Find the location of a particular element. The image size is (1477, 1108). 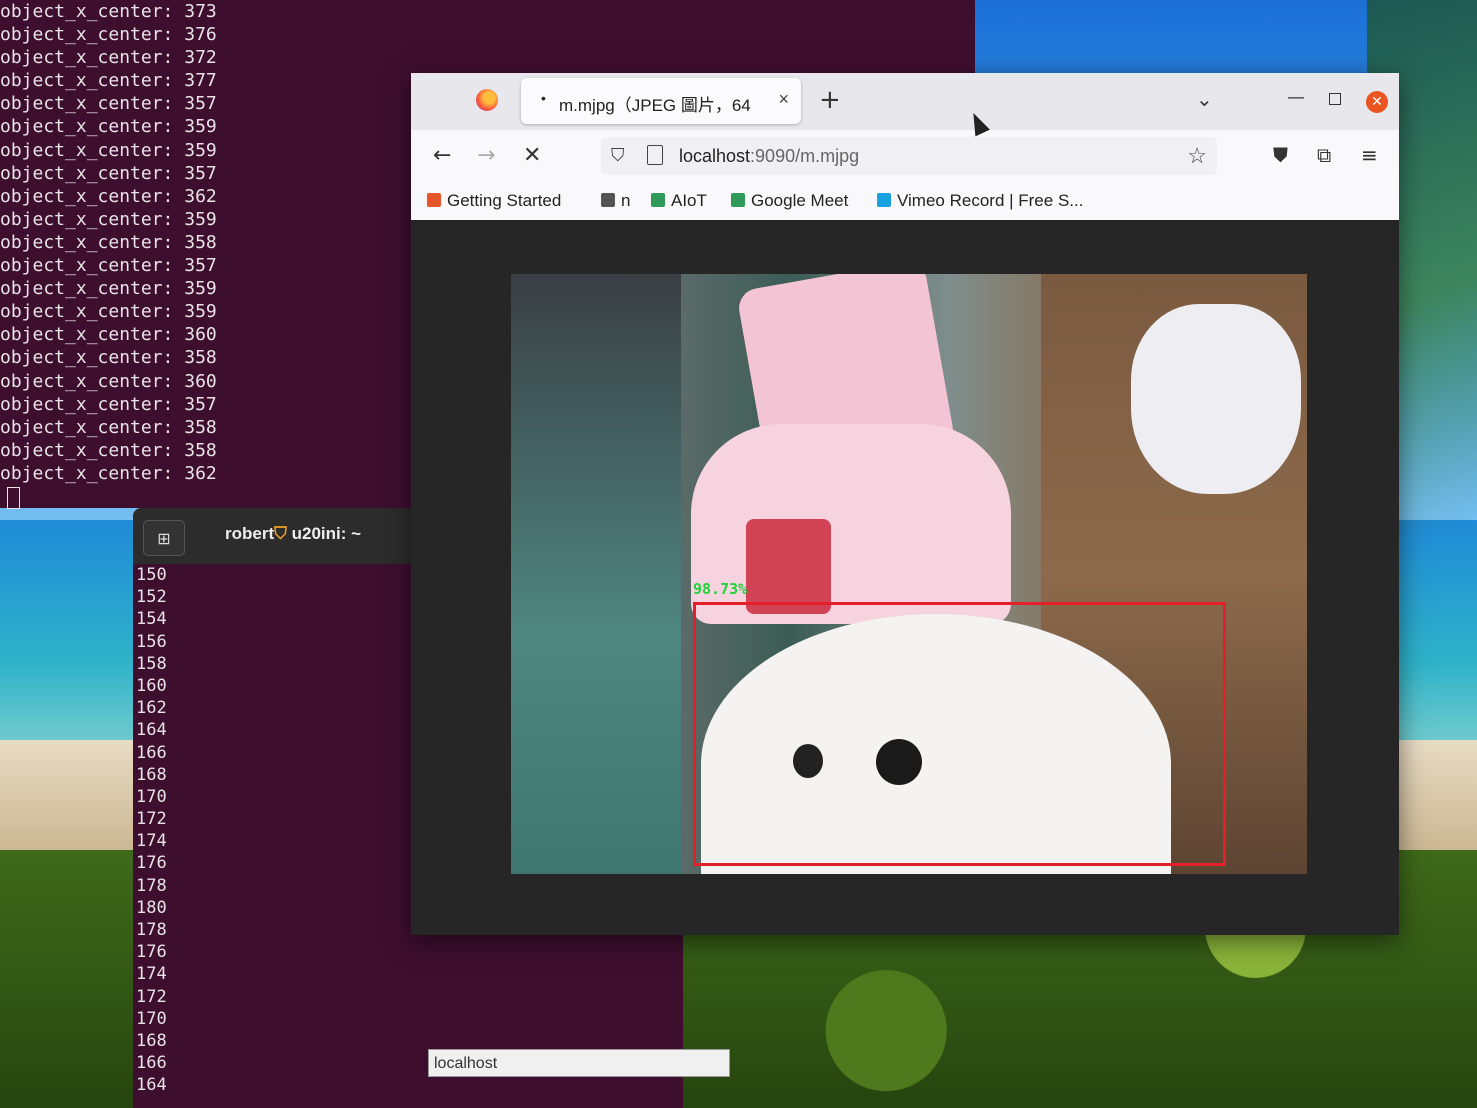

stop-loading-button: ✕ is located at coordinates (532, 155).